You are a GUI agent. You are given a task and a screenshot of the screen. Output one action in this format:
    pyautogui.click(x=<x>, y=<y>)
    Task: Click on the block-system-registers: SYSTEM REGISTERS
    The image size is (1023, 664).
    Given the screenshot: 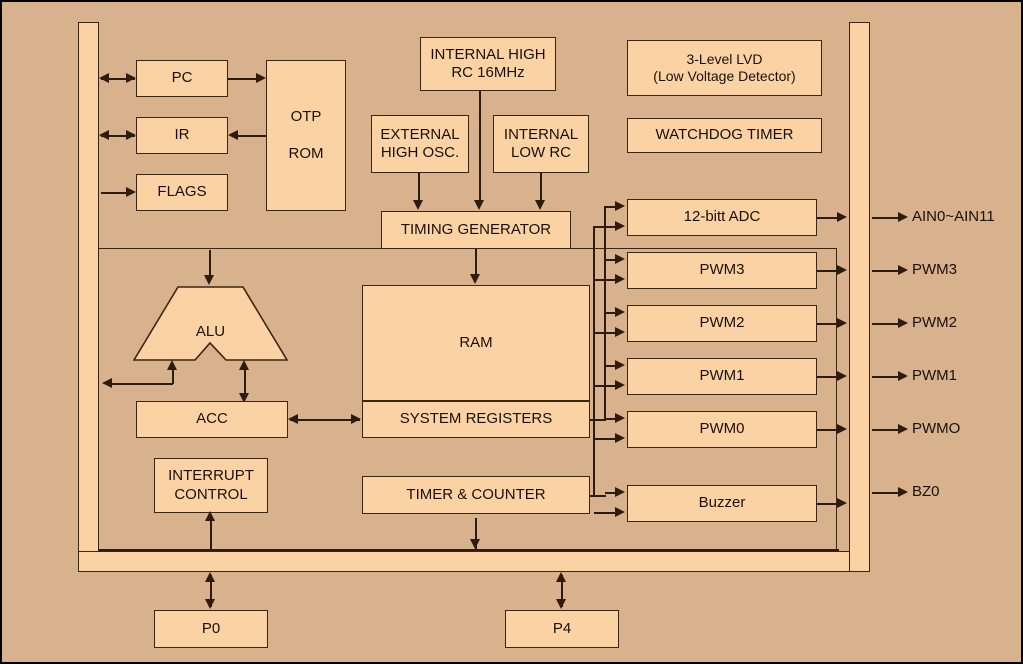 What is the action you would take?
    pyautogui.click(x=476, y=419)
    